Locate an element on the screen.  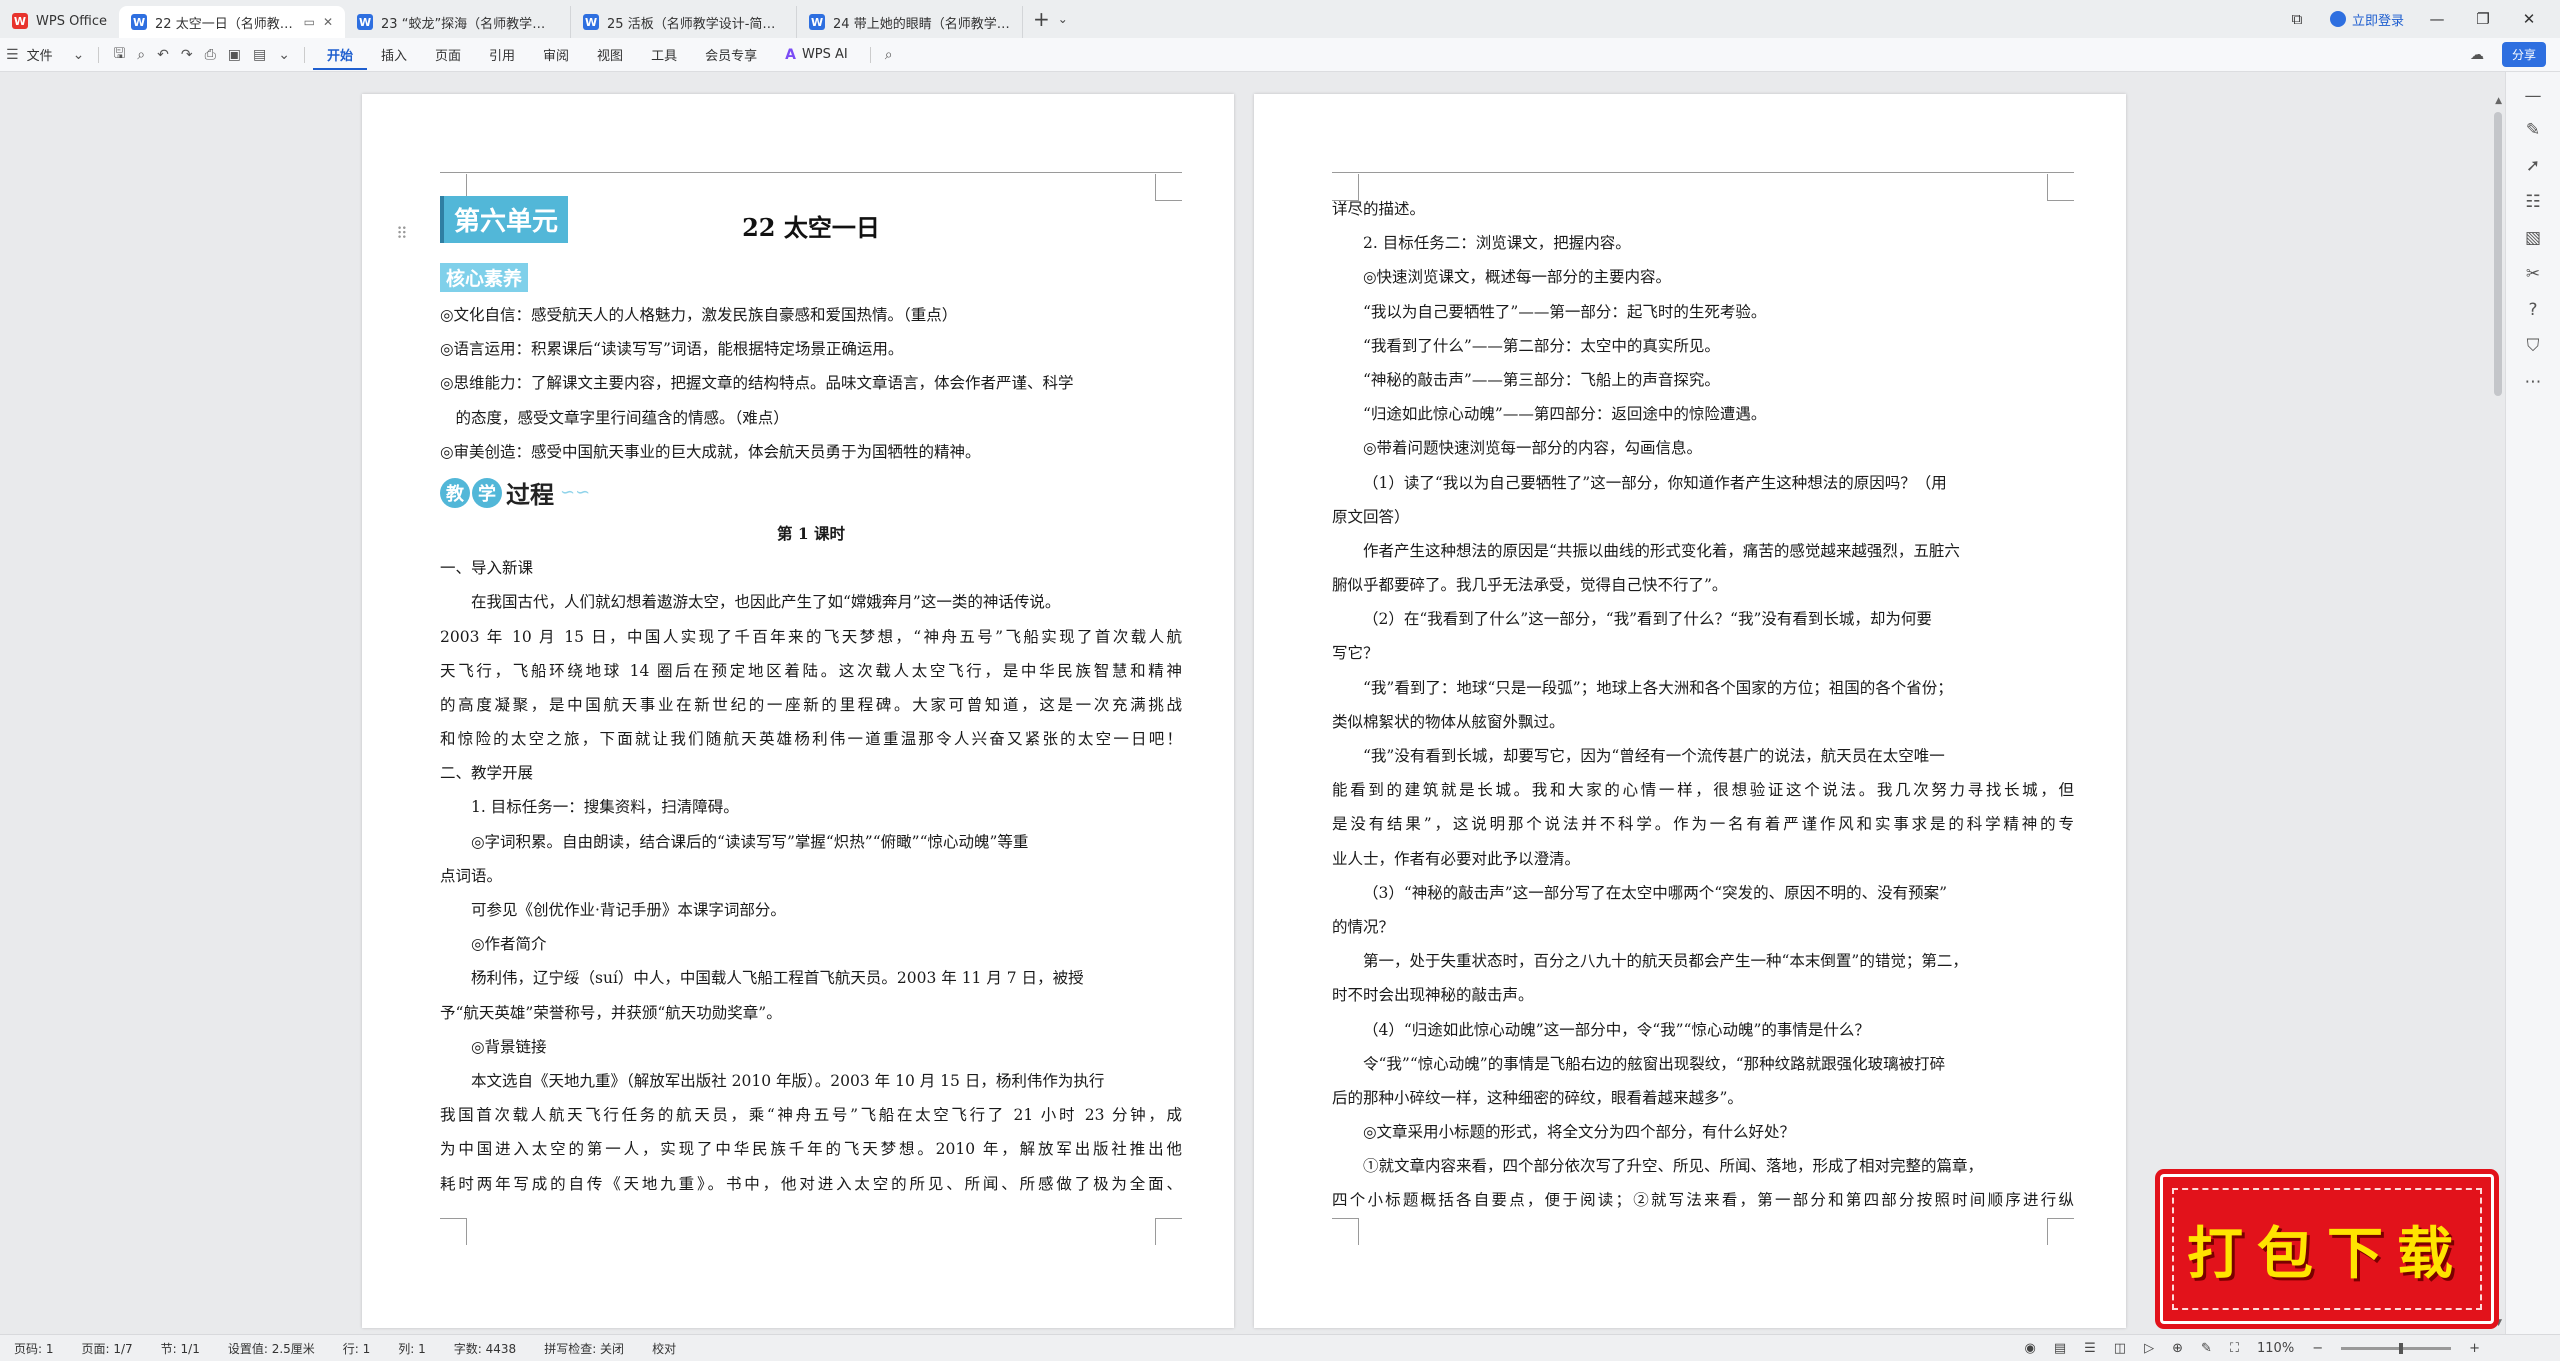
banner-inner: 打包下载 is located at coordinates (2327, 1249).